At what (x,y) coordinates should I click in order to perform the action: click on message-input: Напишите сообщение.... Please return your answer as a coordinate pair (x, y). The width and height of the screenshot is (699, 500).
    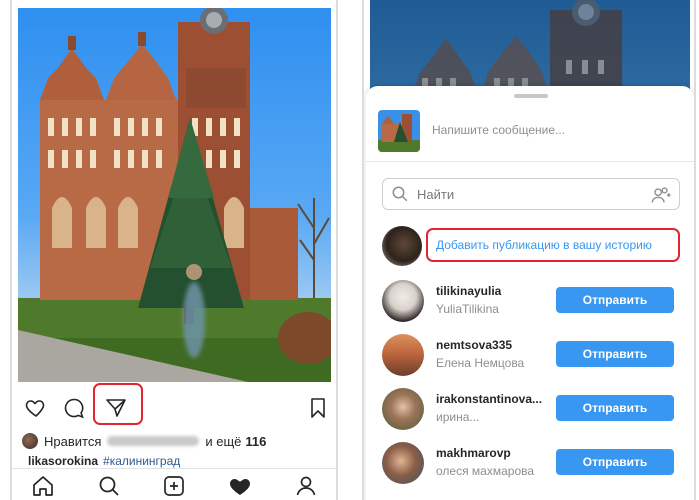
    Looking at the image, I should click on (498, 130).